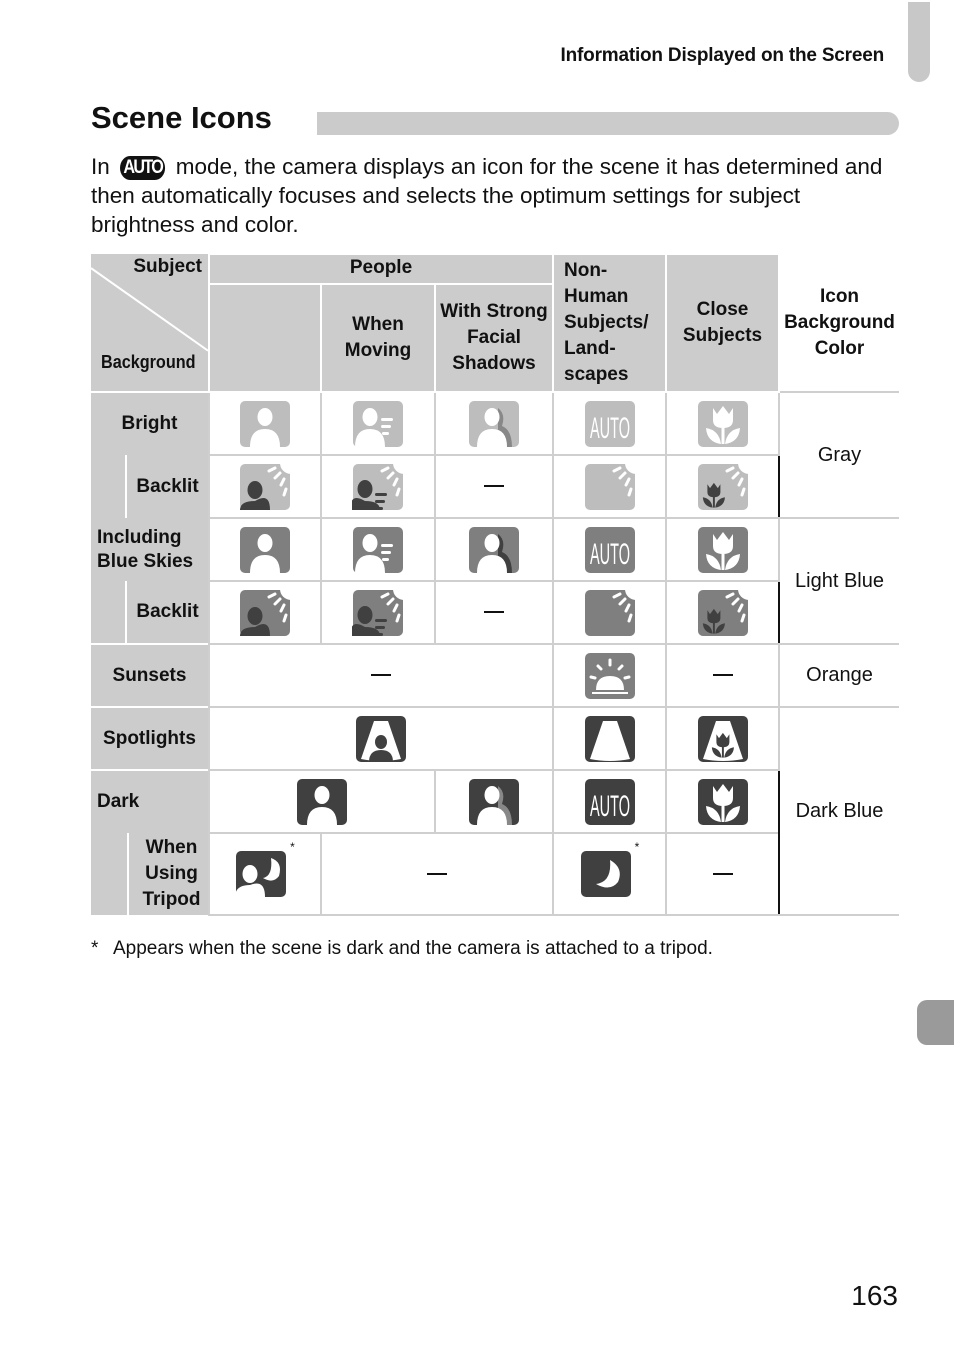  Describe the element at coordinates (150, 423) in the screenshot. I see `row-label-bright: Bright` at that location.